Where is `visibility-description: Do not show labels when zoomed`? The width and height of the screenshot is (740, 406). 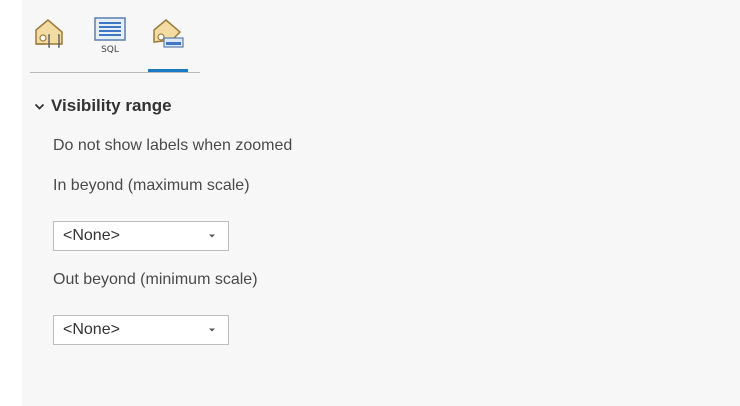
visibility-description: Do not show labels when zoomed is located at coordinates (173, 145).